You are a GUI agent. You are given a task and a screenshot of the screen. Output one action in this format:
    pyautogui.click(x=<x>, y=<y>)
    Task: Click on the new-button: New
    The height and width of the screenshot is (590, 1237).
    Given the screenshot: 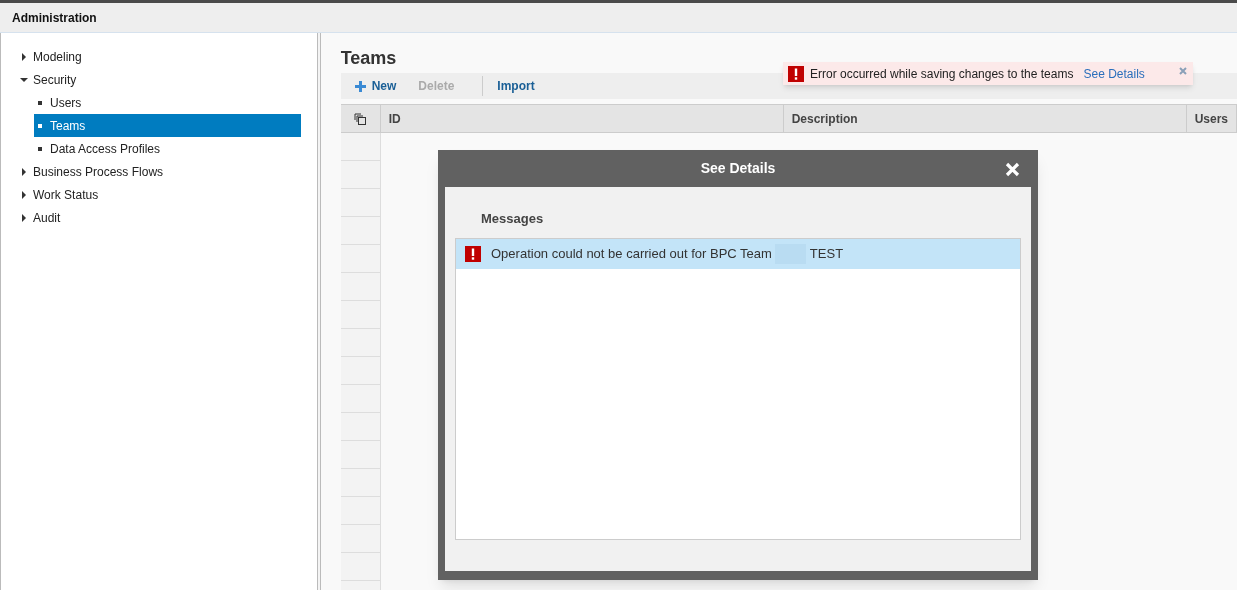 What is the action you would take?
    pyautogui.click(x=375, y=86)
    